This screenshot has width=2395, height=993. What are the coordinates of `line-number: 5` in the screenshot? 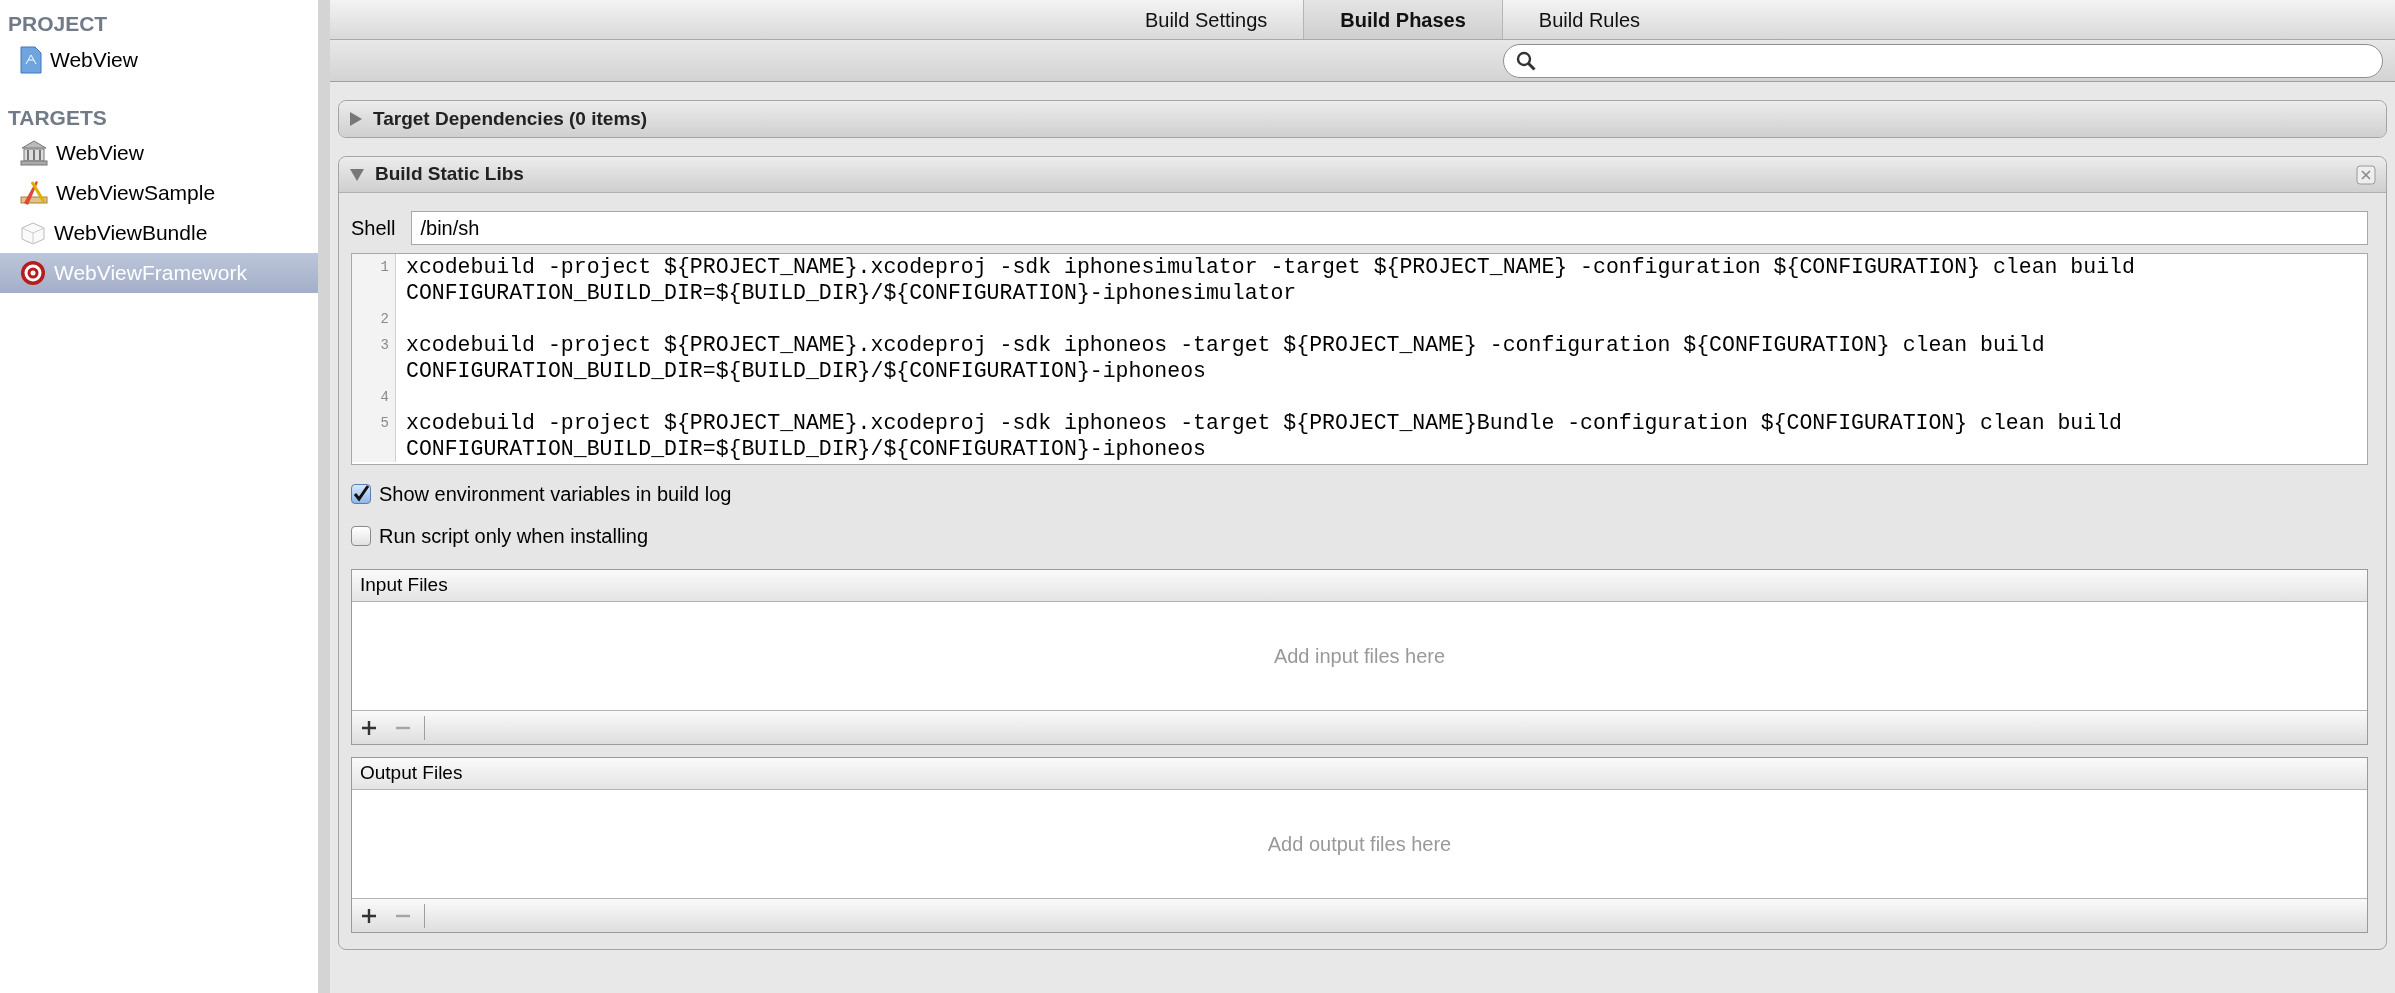 It's located at (374, 436).